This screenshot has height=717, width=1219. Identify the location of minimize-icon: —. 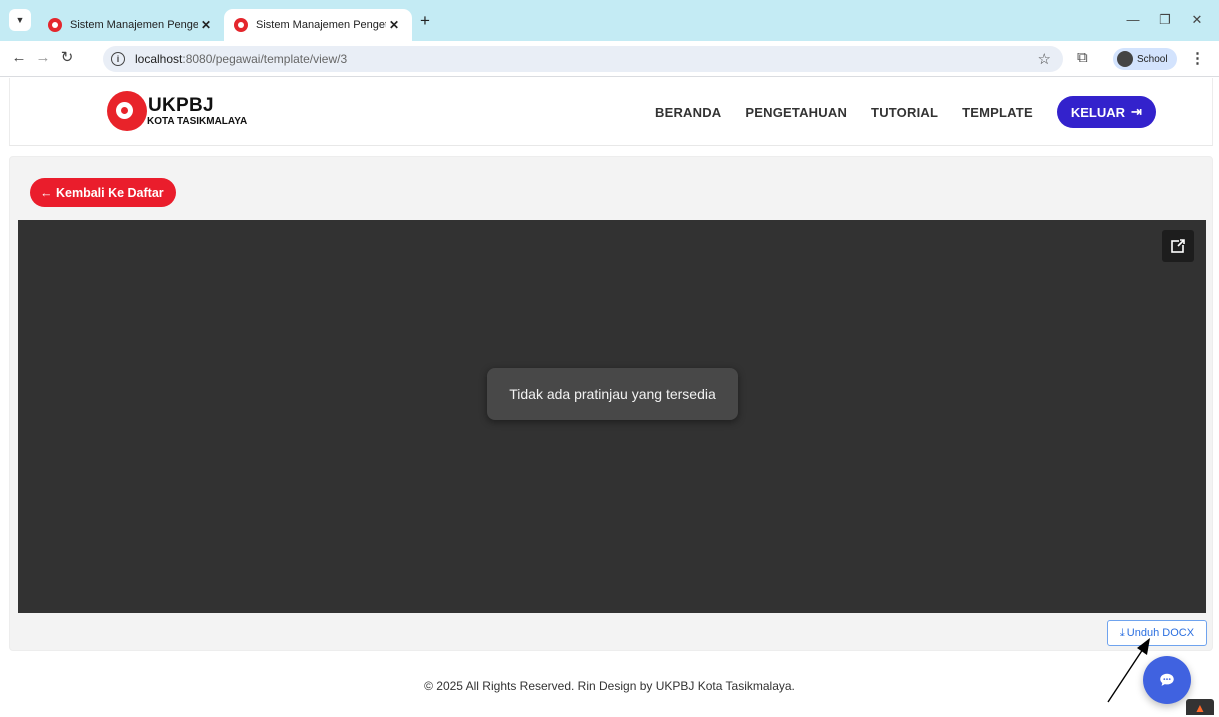
(1133, 19).